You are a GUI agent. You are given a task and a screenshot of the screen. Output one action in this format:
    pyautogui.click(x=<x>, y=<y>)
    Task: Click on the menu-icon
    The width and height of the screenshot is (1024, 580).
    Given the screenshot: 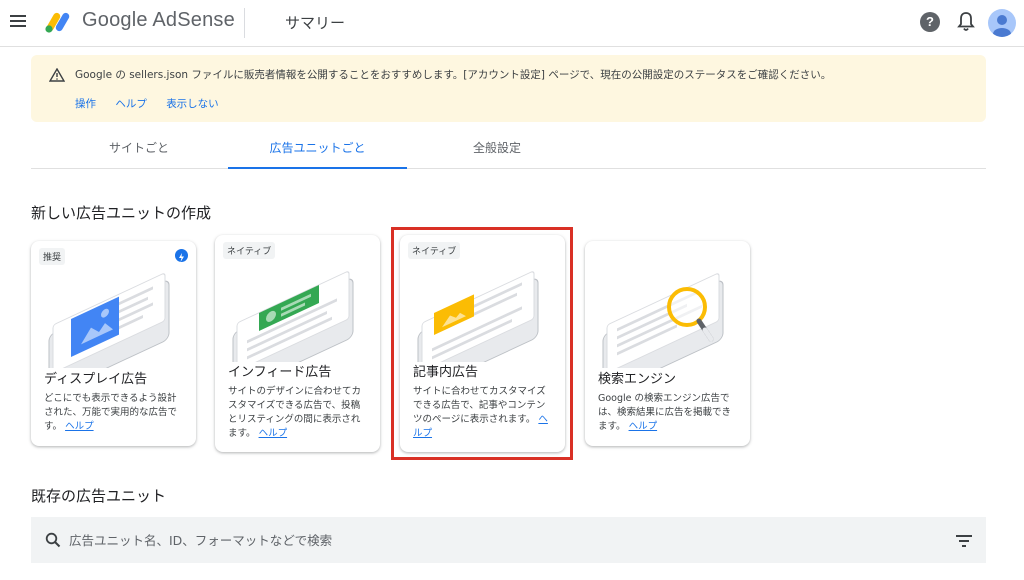 What is the action you would take?
    pyautogui.click(x=19, y=21)
    